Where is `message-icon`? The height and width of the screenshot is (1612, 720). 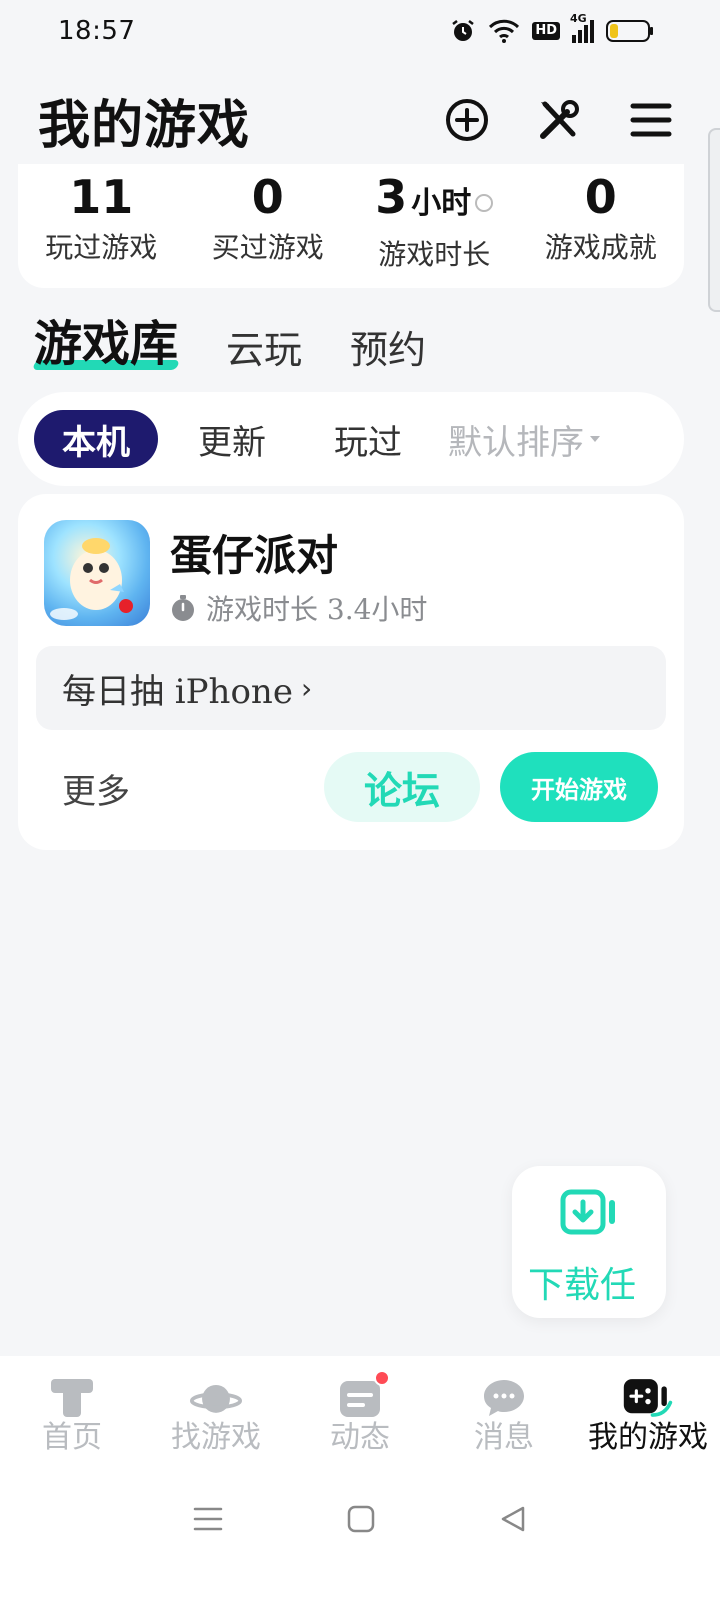
message-icon is located at coordinates (504, 1398).